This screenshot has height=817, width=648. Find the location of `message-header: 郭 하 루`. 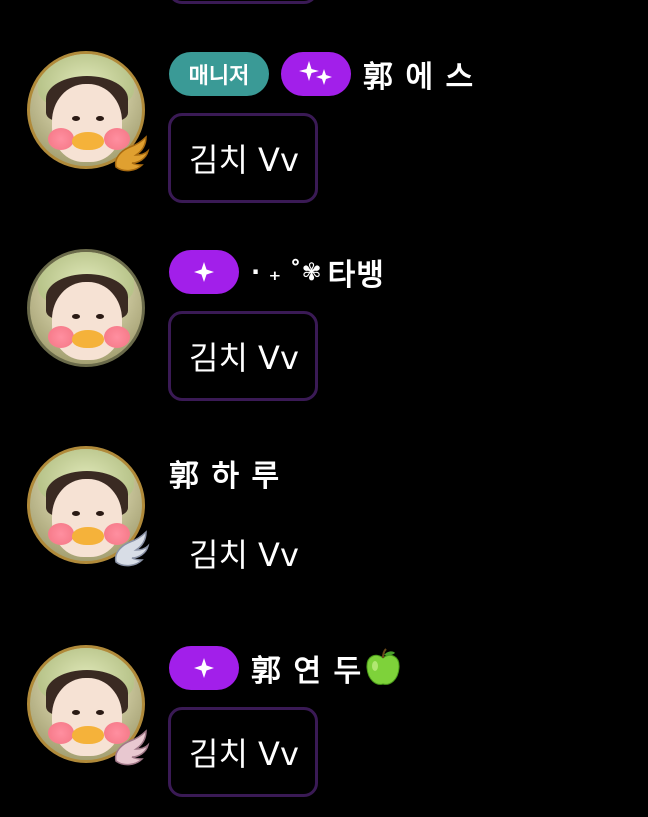

message-header: 郭 하 루 is located at coordinates (224, 473).